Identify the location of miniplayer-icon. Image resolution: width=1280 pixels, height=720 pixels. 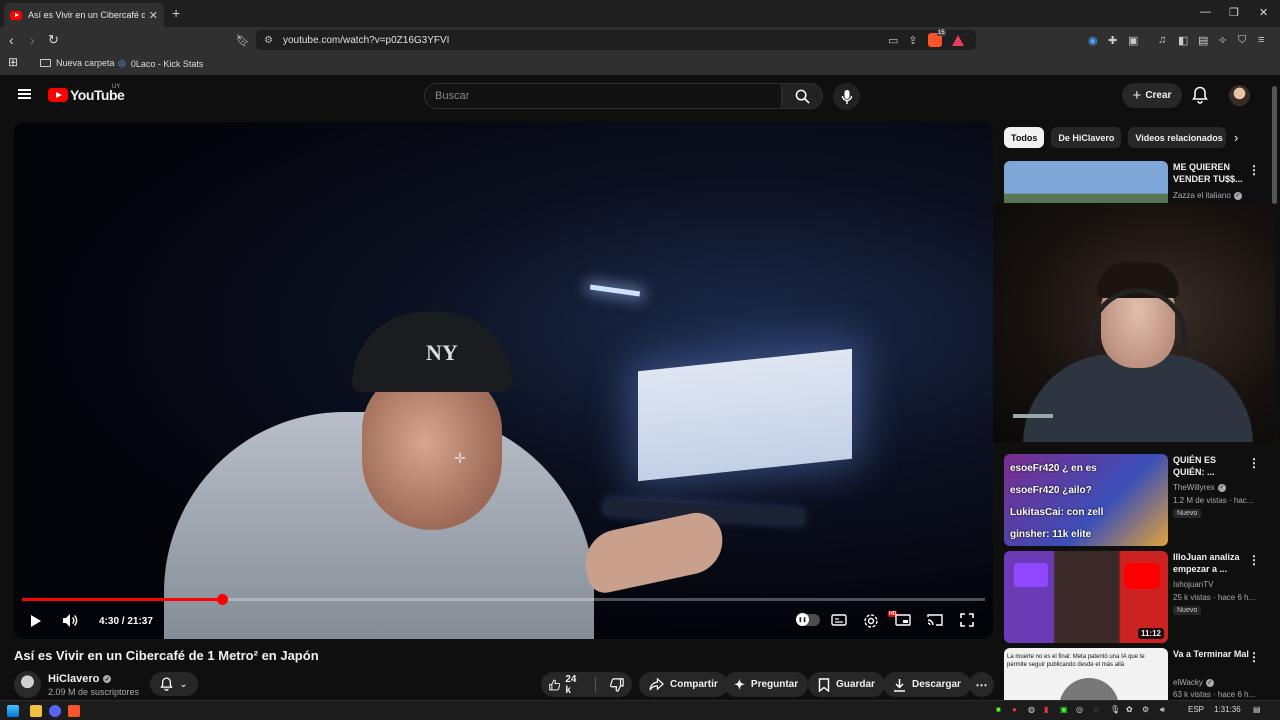
(903, 620).